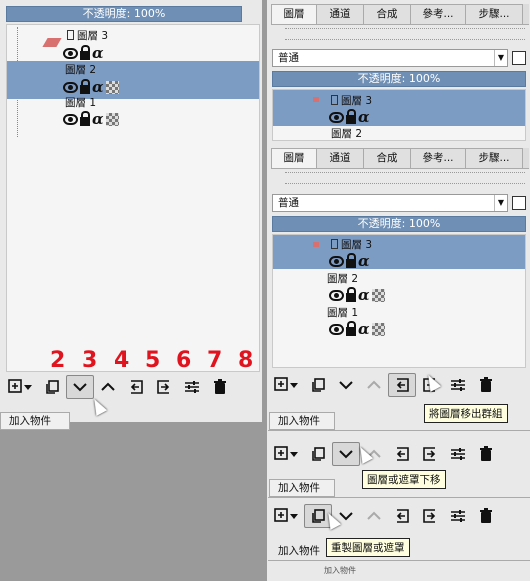 This screenshot has height=581, width=530. What do you see at coordinates (91, 86) in the screenshot?
I see `layer-2-icons: α` at bounding box center [91, 86].